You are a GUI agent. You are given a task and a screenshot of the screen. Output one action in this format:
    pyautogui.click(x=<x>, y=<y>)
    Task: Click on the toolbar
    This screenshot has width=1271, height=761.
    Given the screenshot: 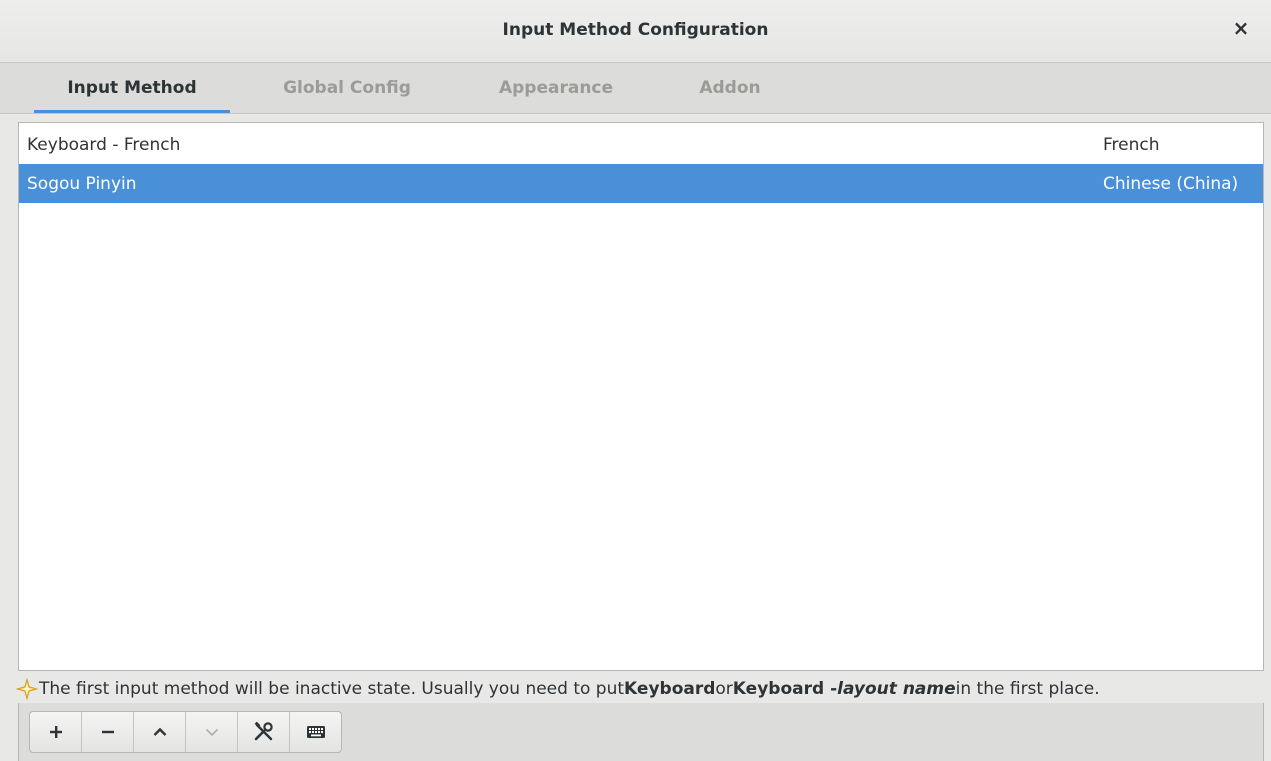 What is the action you would take?
    pyautogui.click(x=185, y=732)
    